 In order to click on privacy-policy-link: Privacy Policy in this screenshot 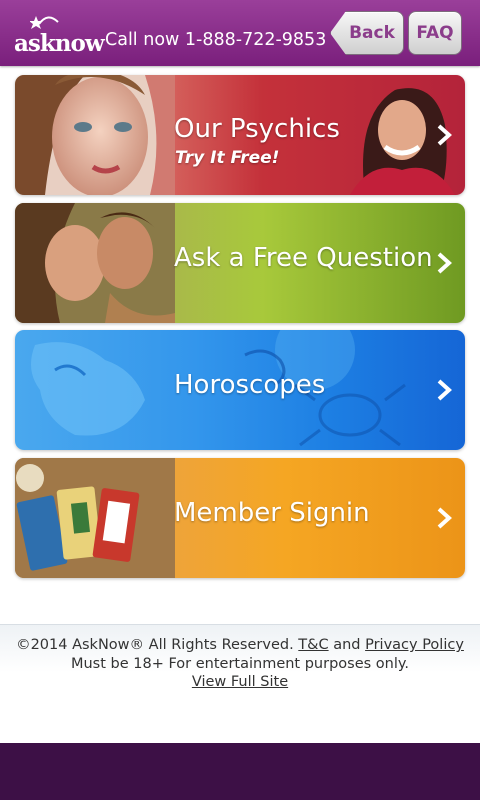, I will do `click(414, 645)`.